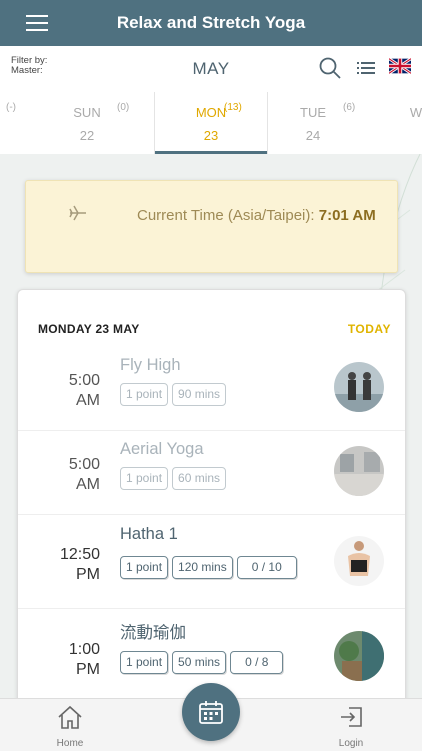 Image resolution: width=422 pixels, height=751 pixels. I want to click on calendar-icon, so click(211, 712).